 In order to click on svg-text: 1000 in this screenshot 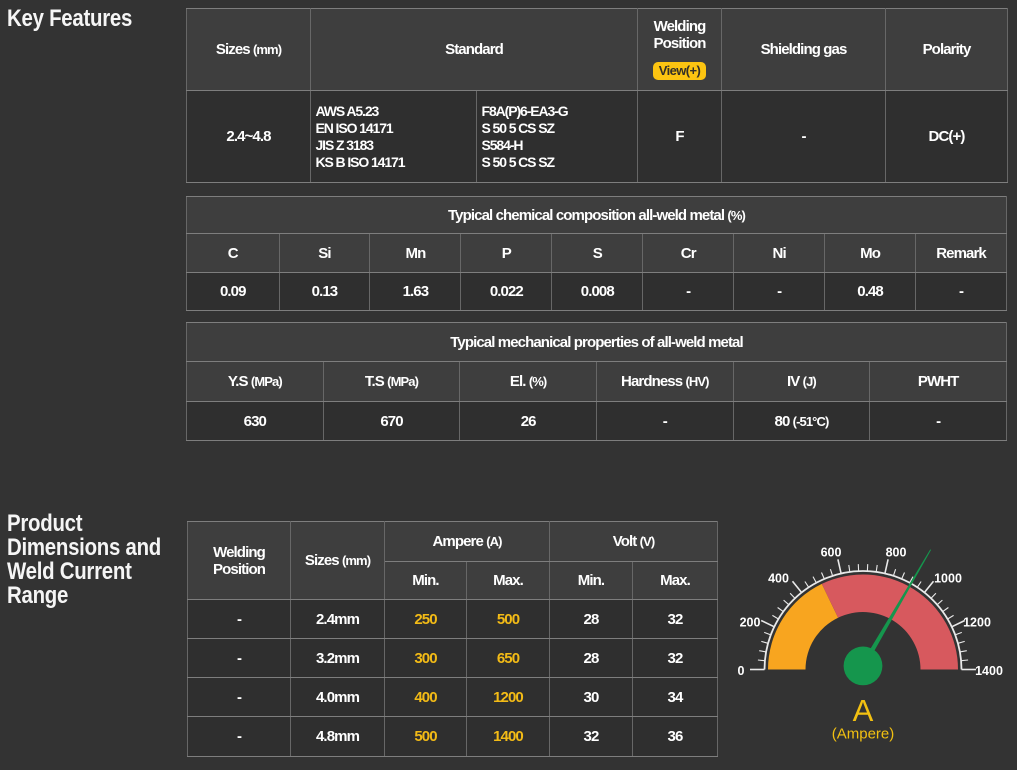, I will do `click(948, 578)`.